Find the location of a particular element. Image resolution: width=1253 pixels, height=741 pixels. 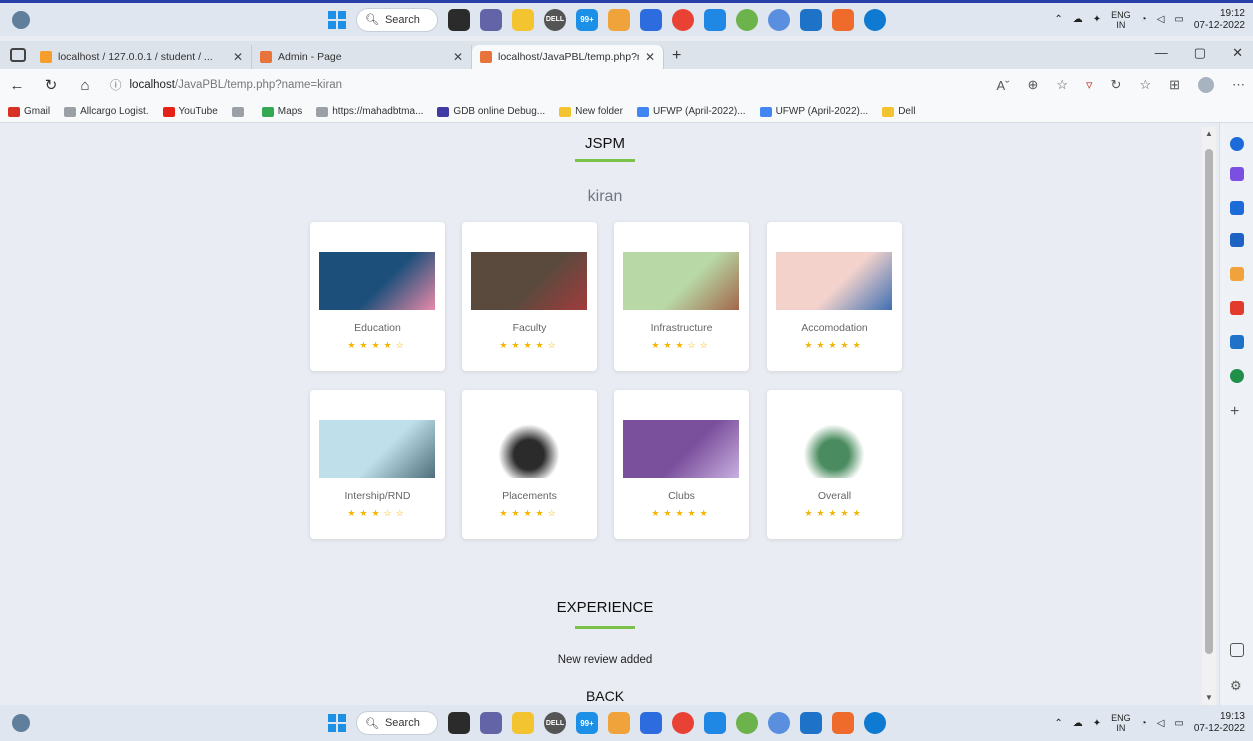

tab-temp-php: localhost/JavaPBL/temp.php?nar ✕ is located at coordinates (568, 57).